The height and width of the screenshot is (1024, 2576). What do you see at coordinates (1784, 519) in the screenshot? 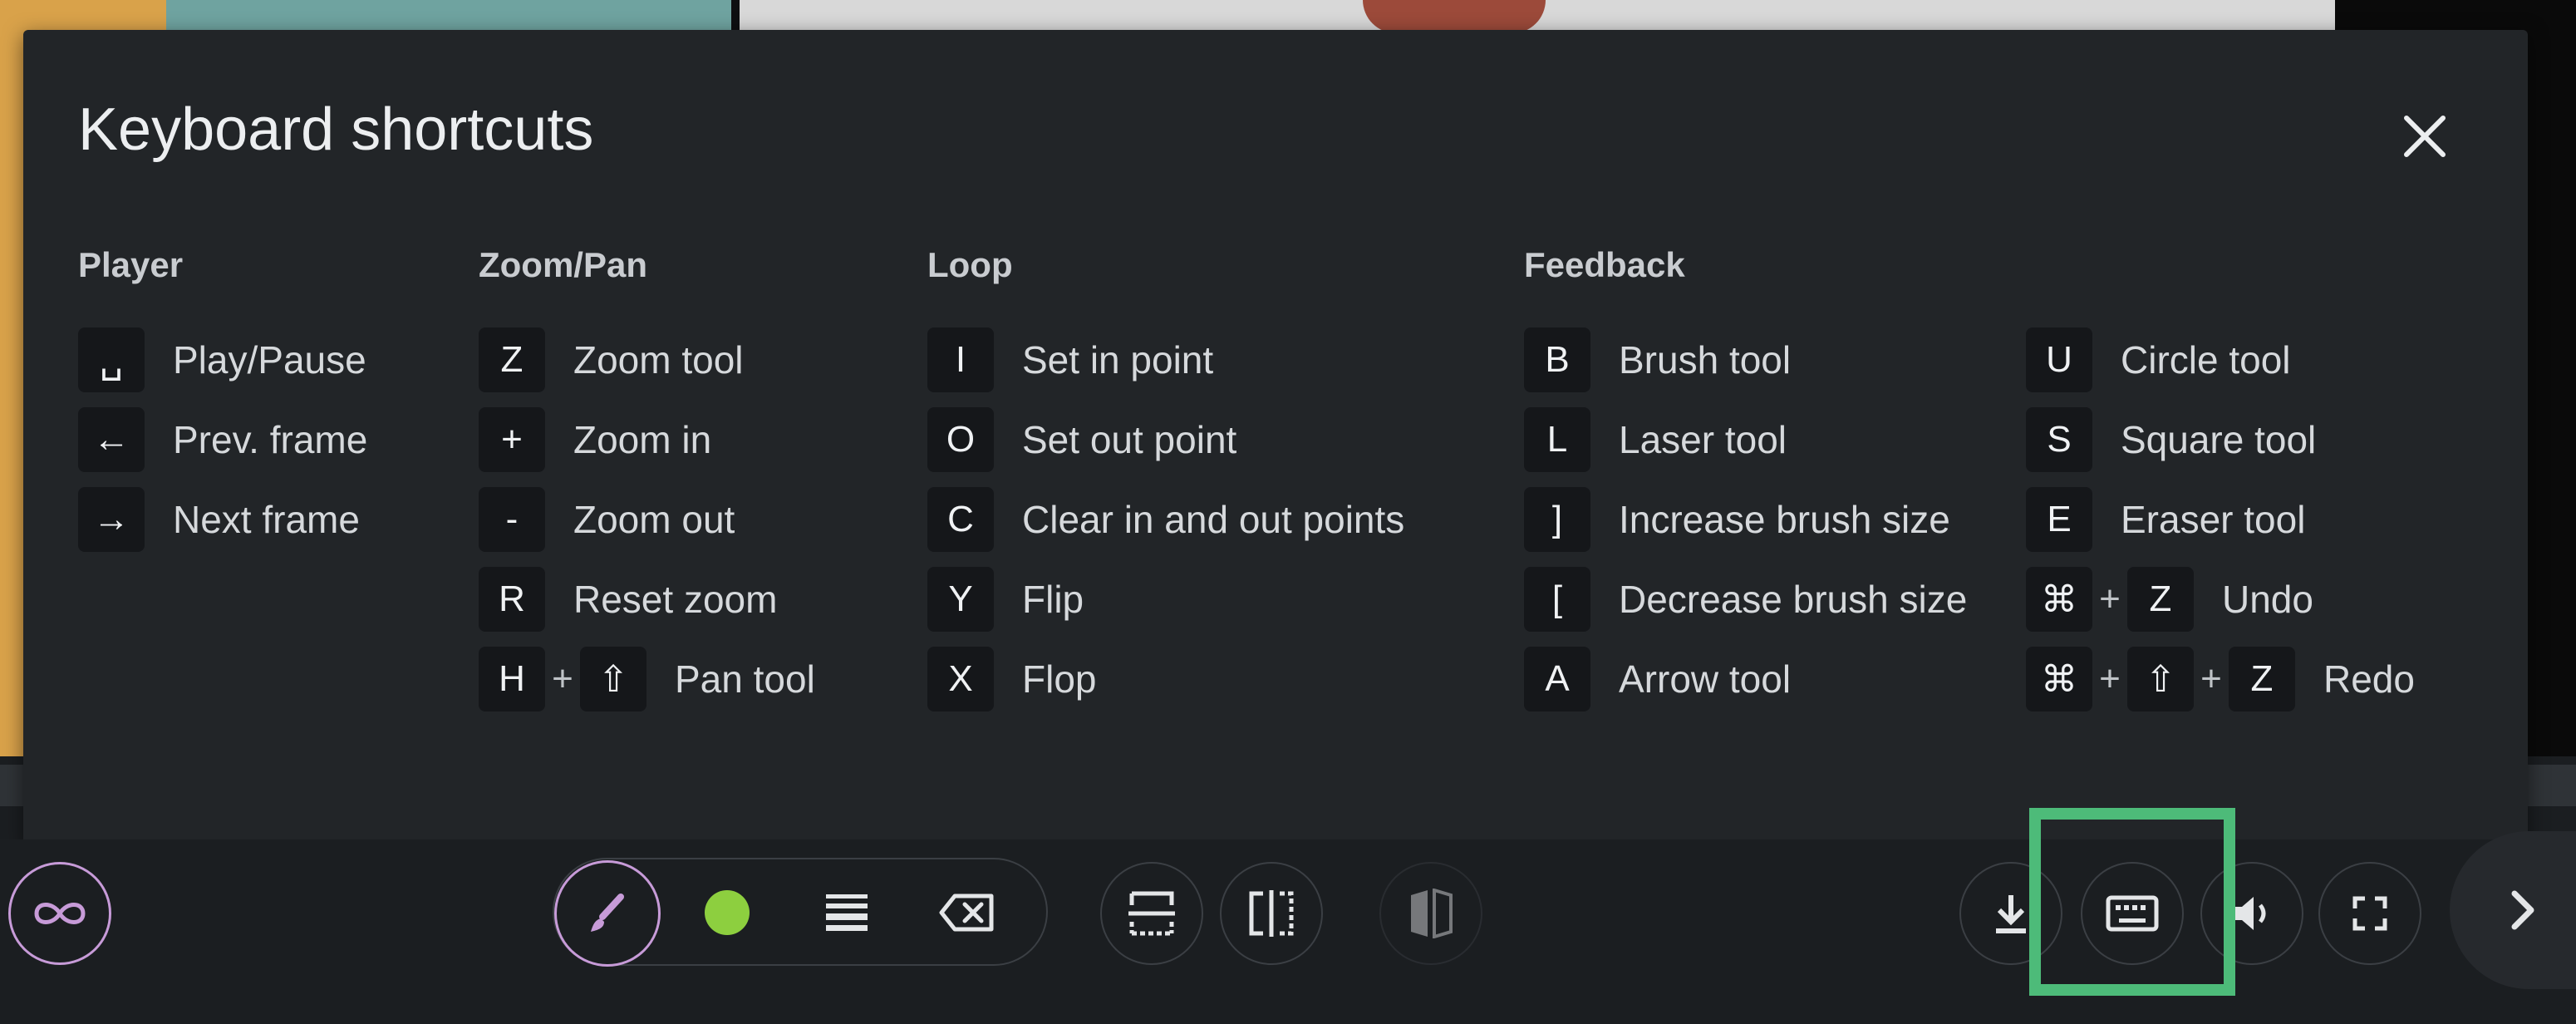
I see `shortcut-label: Increase brush size` at bounding box center [1784, 519].